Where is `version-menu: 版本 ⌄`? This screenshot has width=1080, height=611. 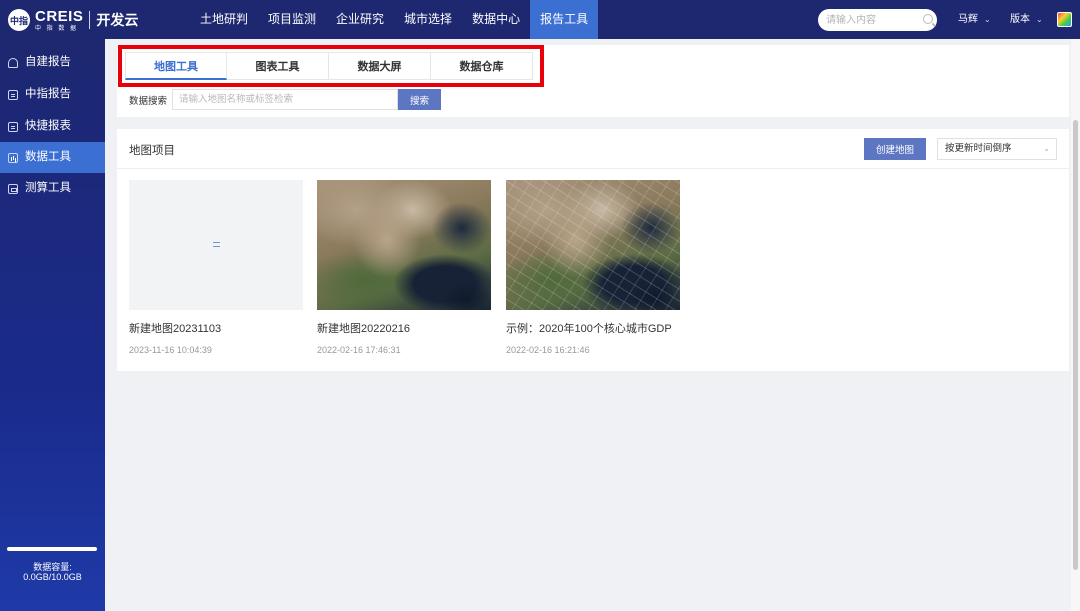 version-menu: 版本 ⌄ is located at coordinates (1026, 19).